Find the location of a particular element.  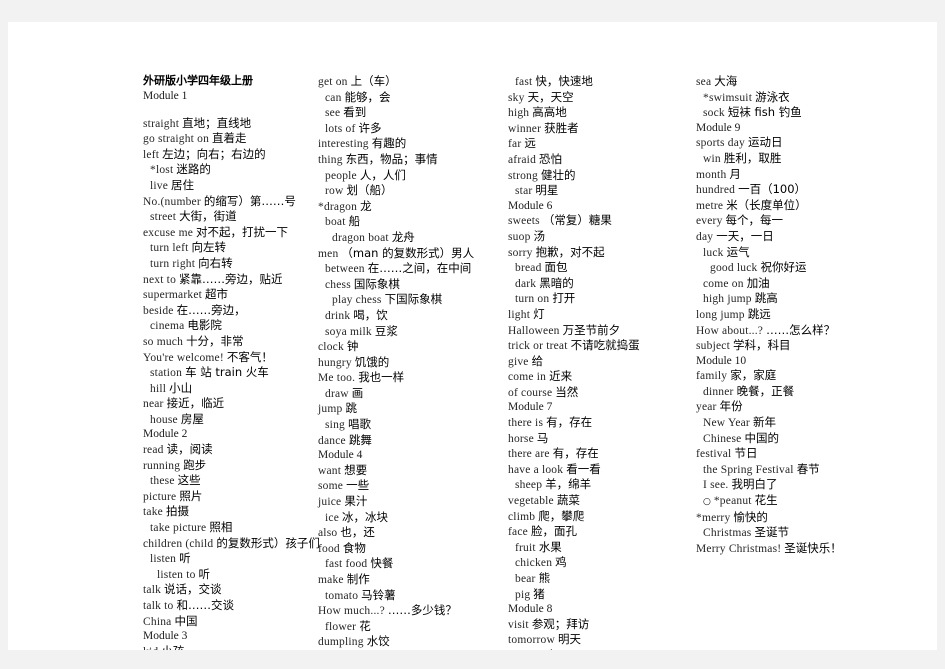

vocabulary-entry: every 每个，每一 is located at coordinates (788, 221).